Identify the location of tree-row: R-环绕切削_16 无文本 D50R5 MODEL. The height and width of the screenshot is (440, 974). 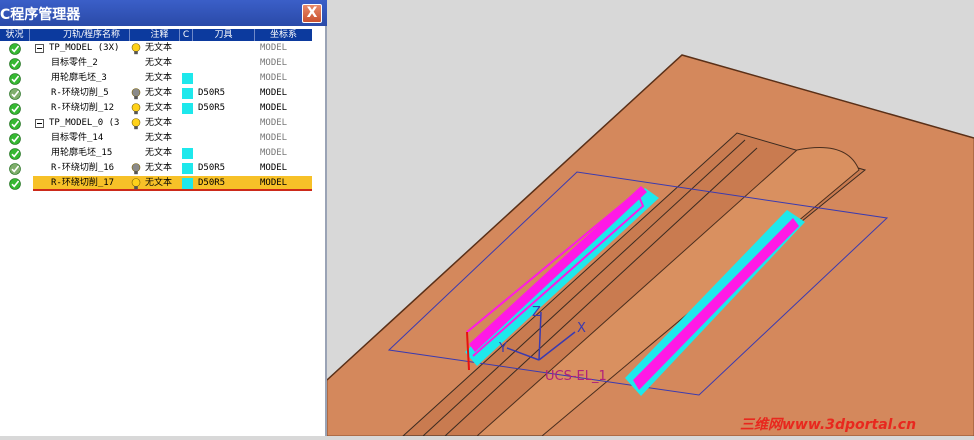
(156, 168).